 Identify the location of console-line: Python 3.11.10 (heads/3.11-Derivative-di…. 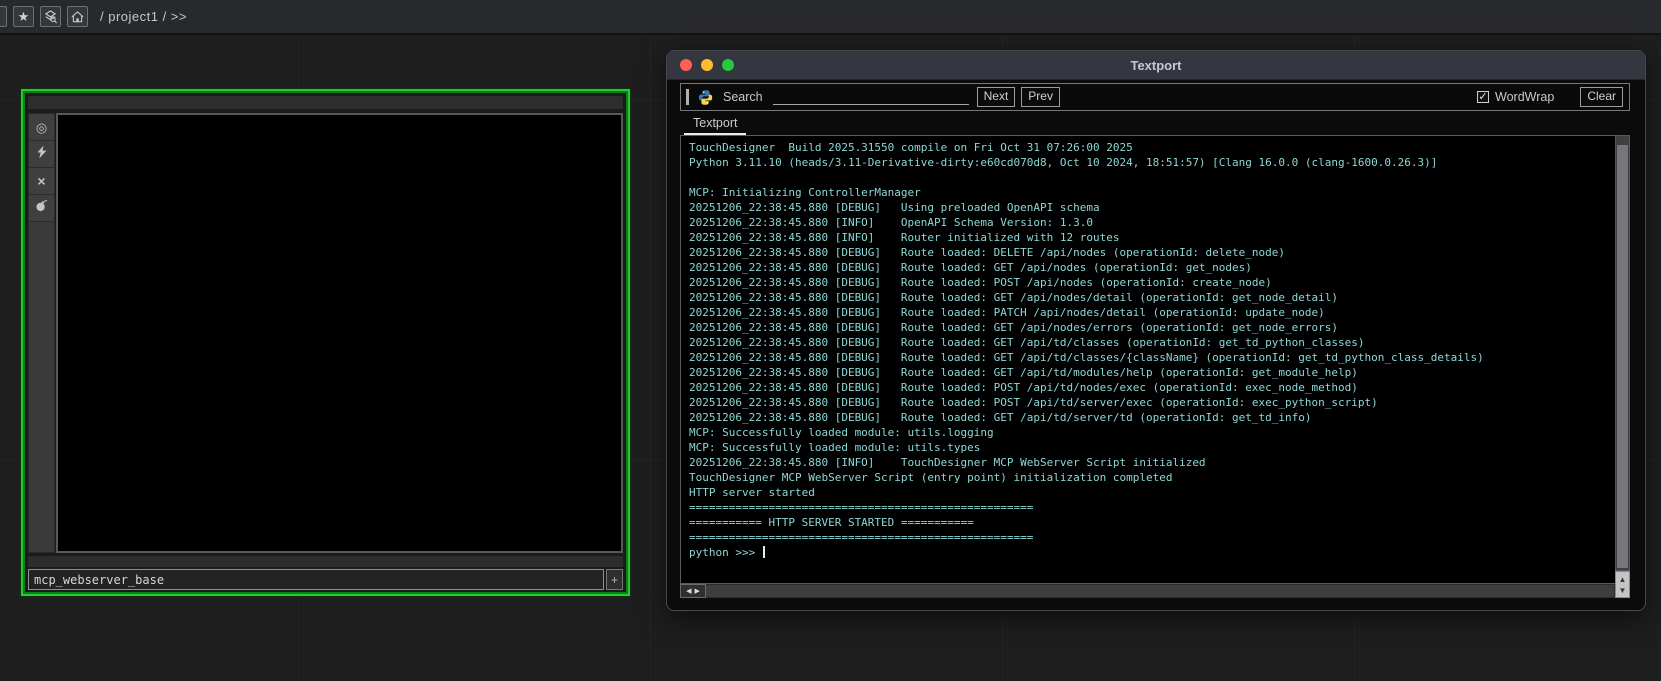
(1063, 162).